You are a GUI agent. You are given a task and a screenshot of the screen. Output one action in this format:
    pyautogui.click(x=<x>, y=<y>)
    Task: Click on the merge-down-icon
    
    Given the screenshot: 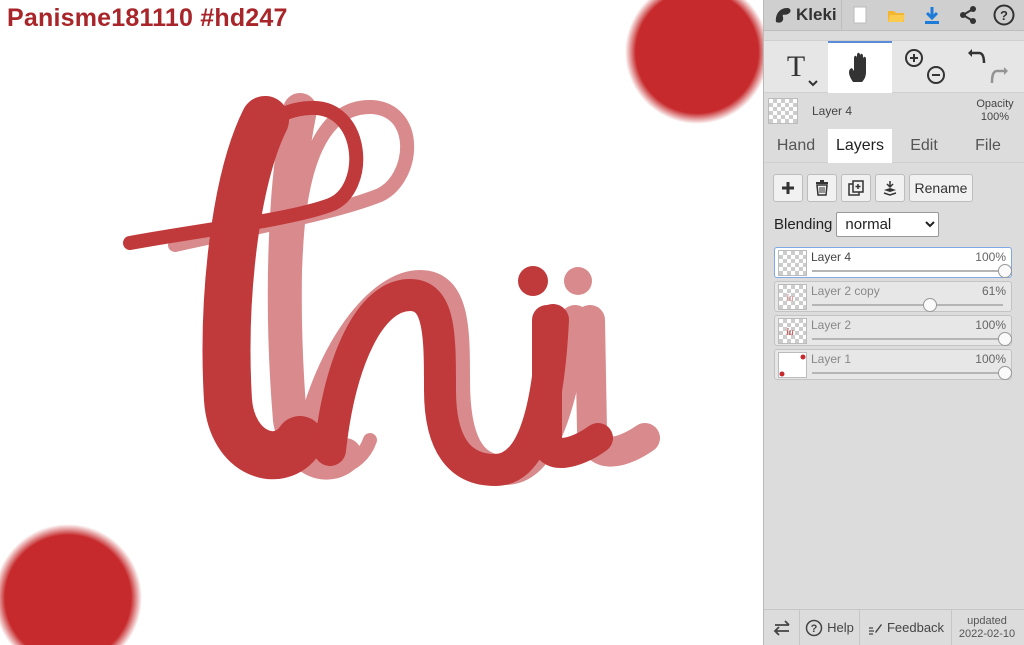 What is the action you would take?
    pyautogui.click(x=890, y=188)
    